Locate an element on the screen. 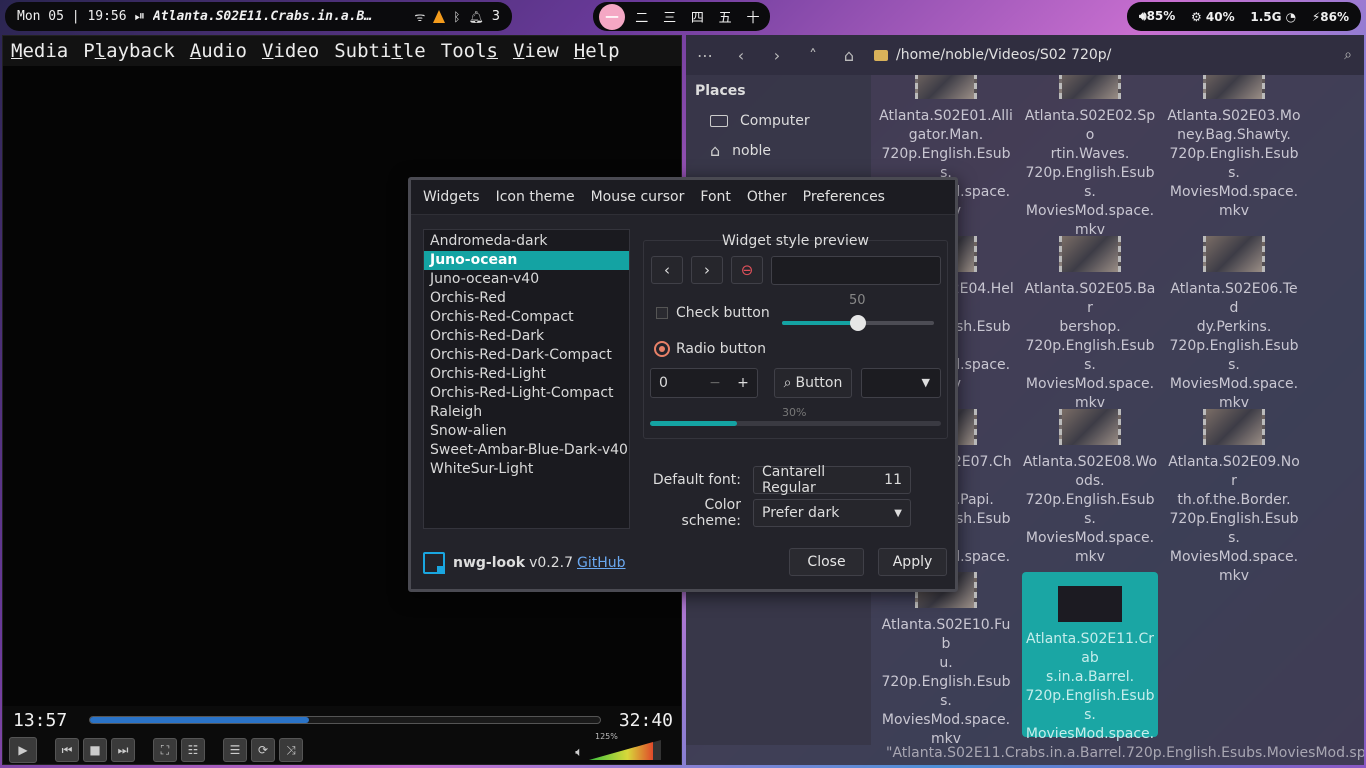 The height and width of the screenshot is (768, 1366). place-computer: Computer is located at coordinates (778, 121).